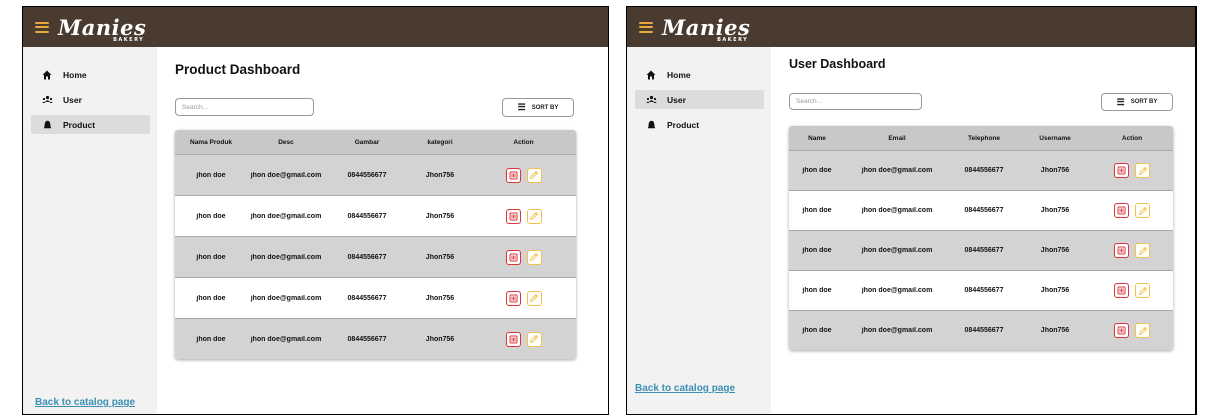 The width and height of the screenshot is (1209, 415). What do you see at coordinates (90, 230) in the screenshot?
I see `sidebar: Home User Product Back to catalog page` at bounding box center [90, 230].